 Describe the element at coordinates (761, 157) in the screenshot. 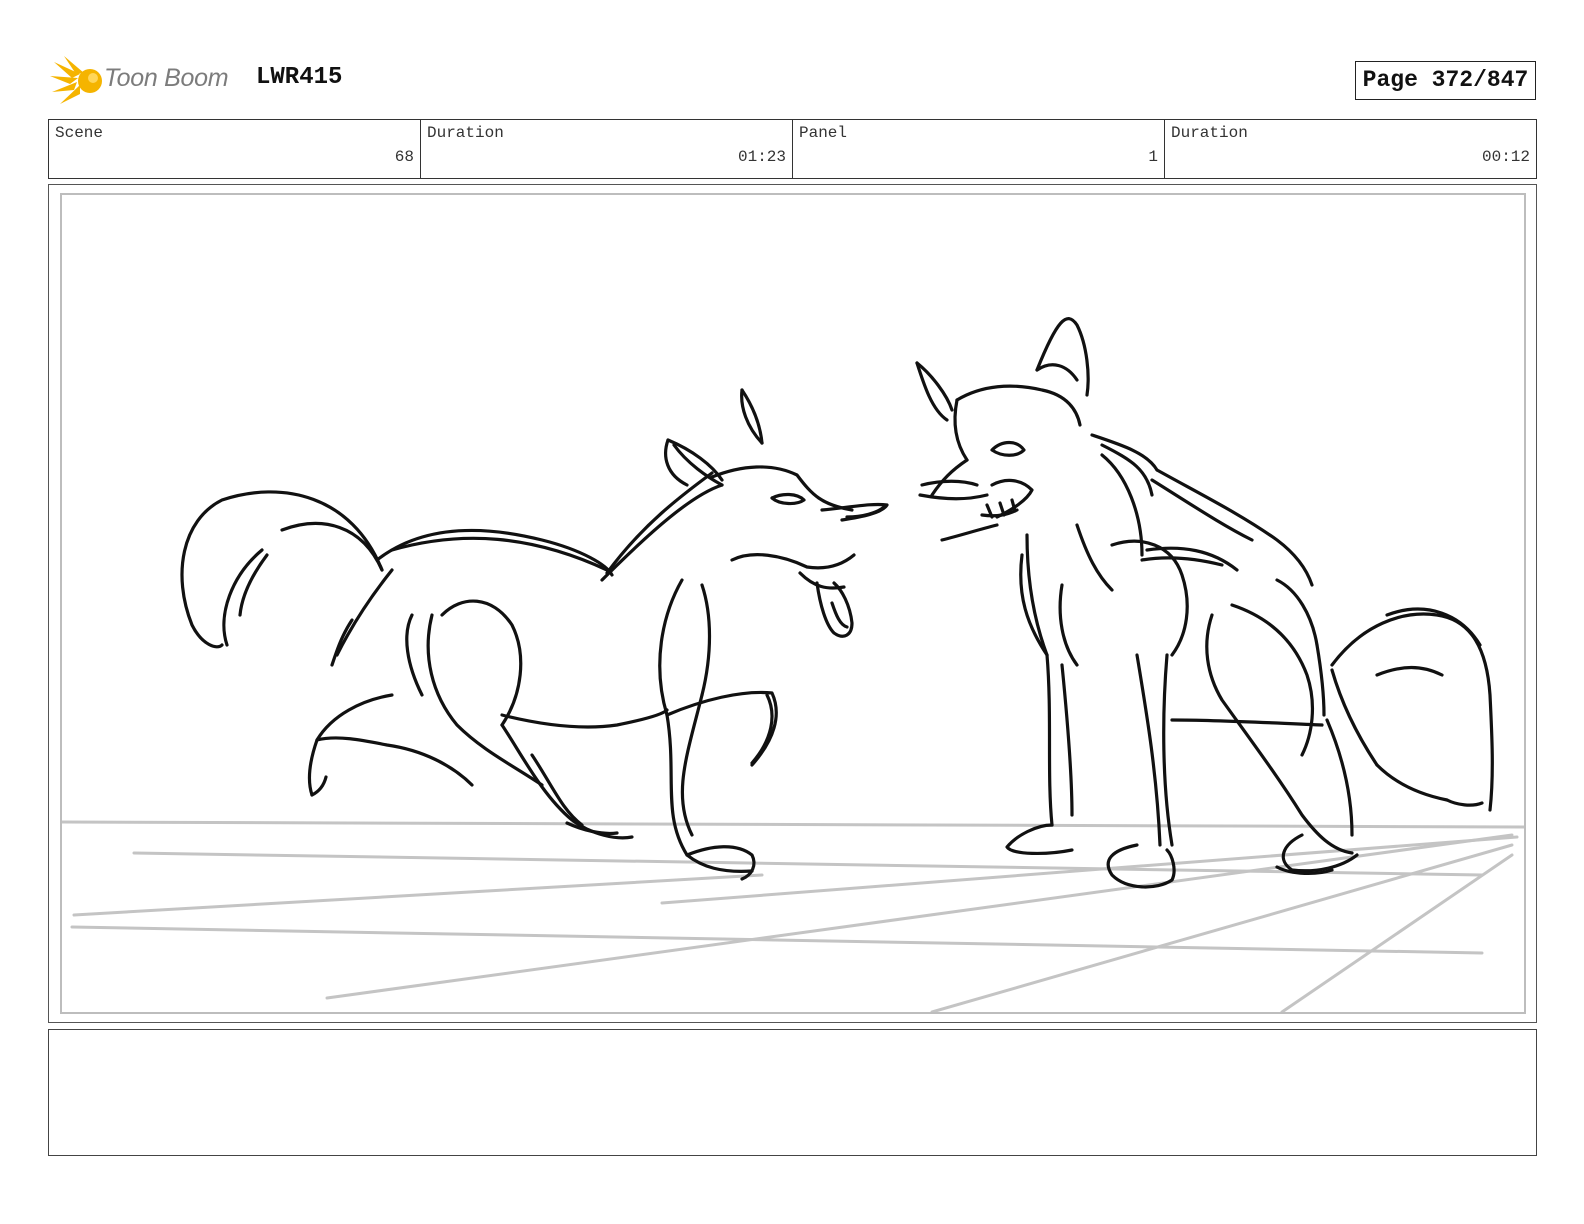

I see `scene-duration-value: 01:23` at that location.